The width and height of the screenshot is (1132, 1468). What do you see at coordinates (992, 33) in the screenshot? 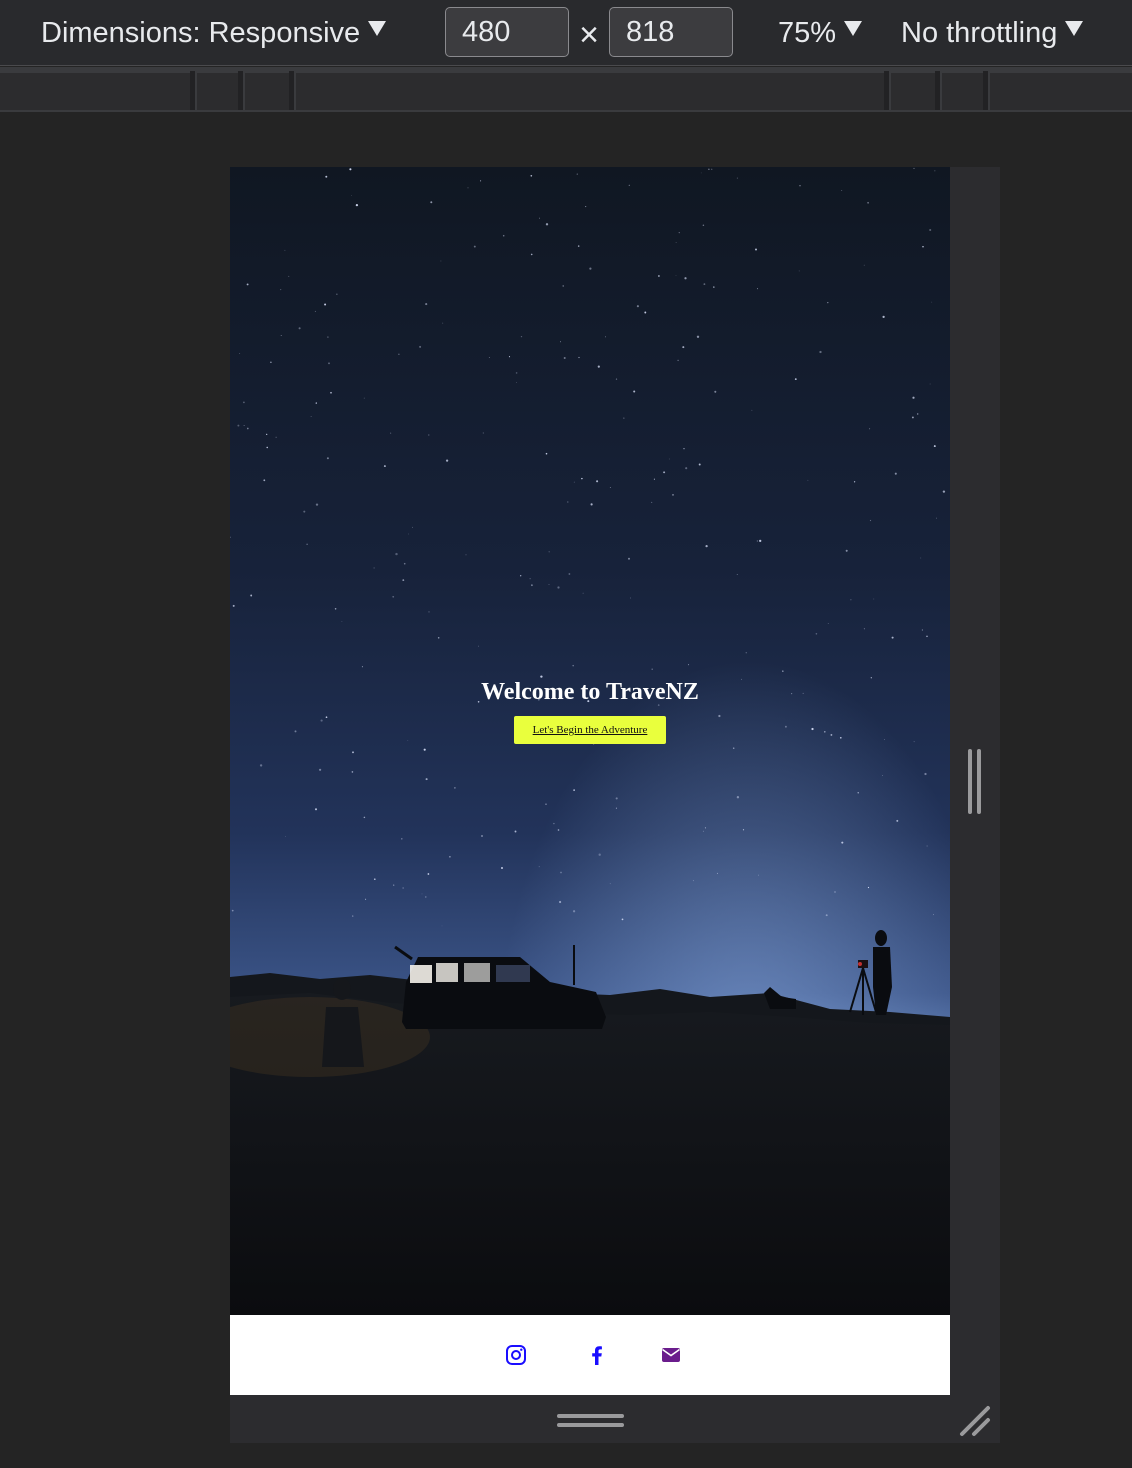
I see `throttling-dropdown: No throttling` at bounding box center [992, 33].